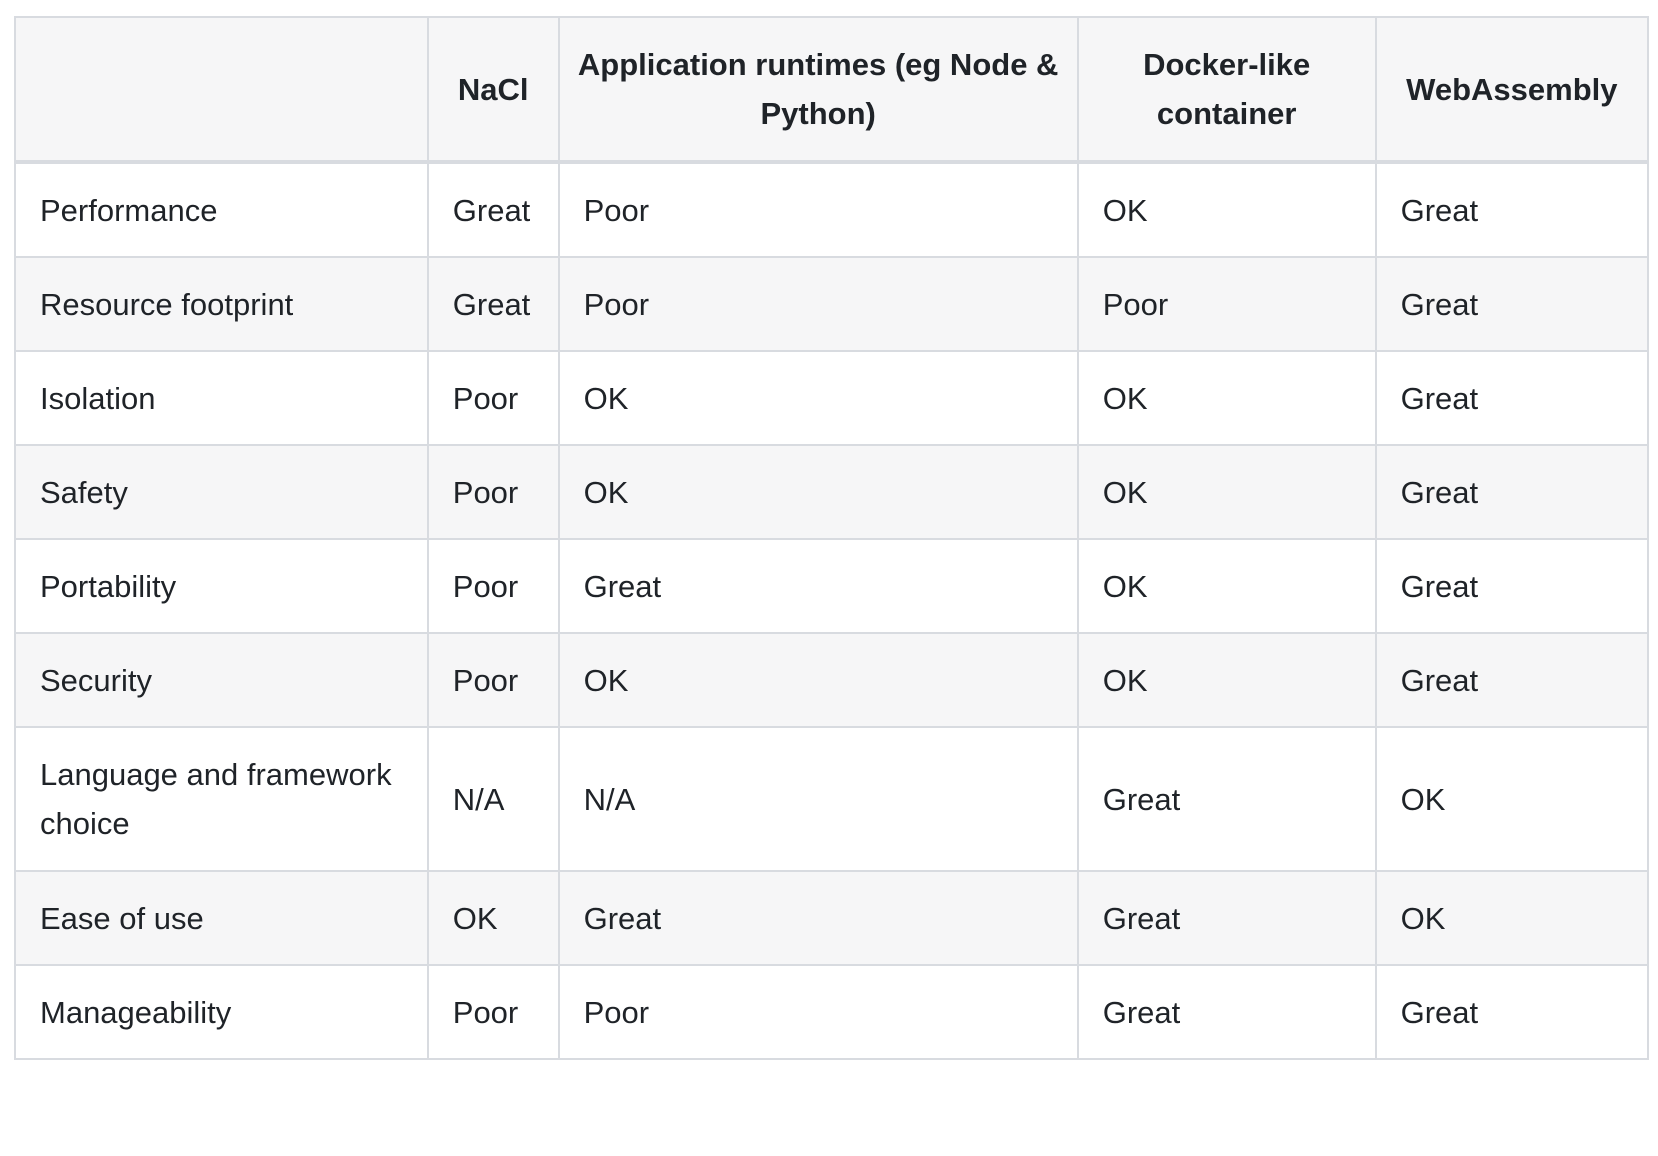  What do you see at coordinates (493, 918) in the screenshot?
I see `cell-nacl: OK` at bounding box center [493, 918].